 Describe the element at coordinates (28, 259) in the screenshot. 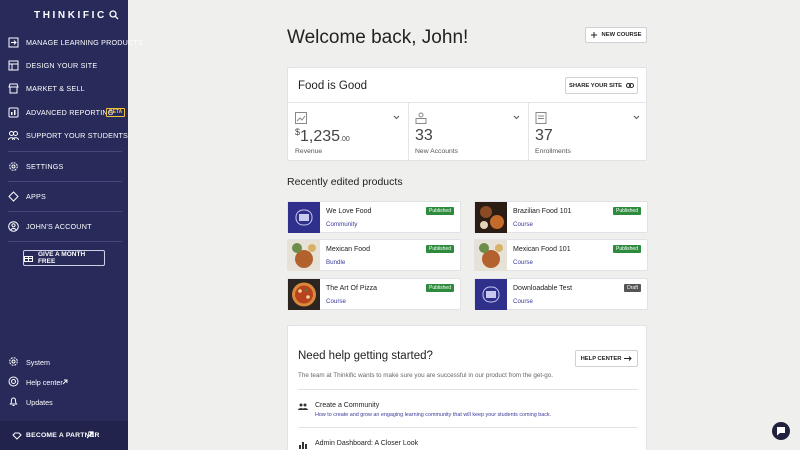

I see `gift-icon` at that location.